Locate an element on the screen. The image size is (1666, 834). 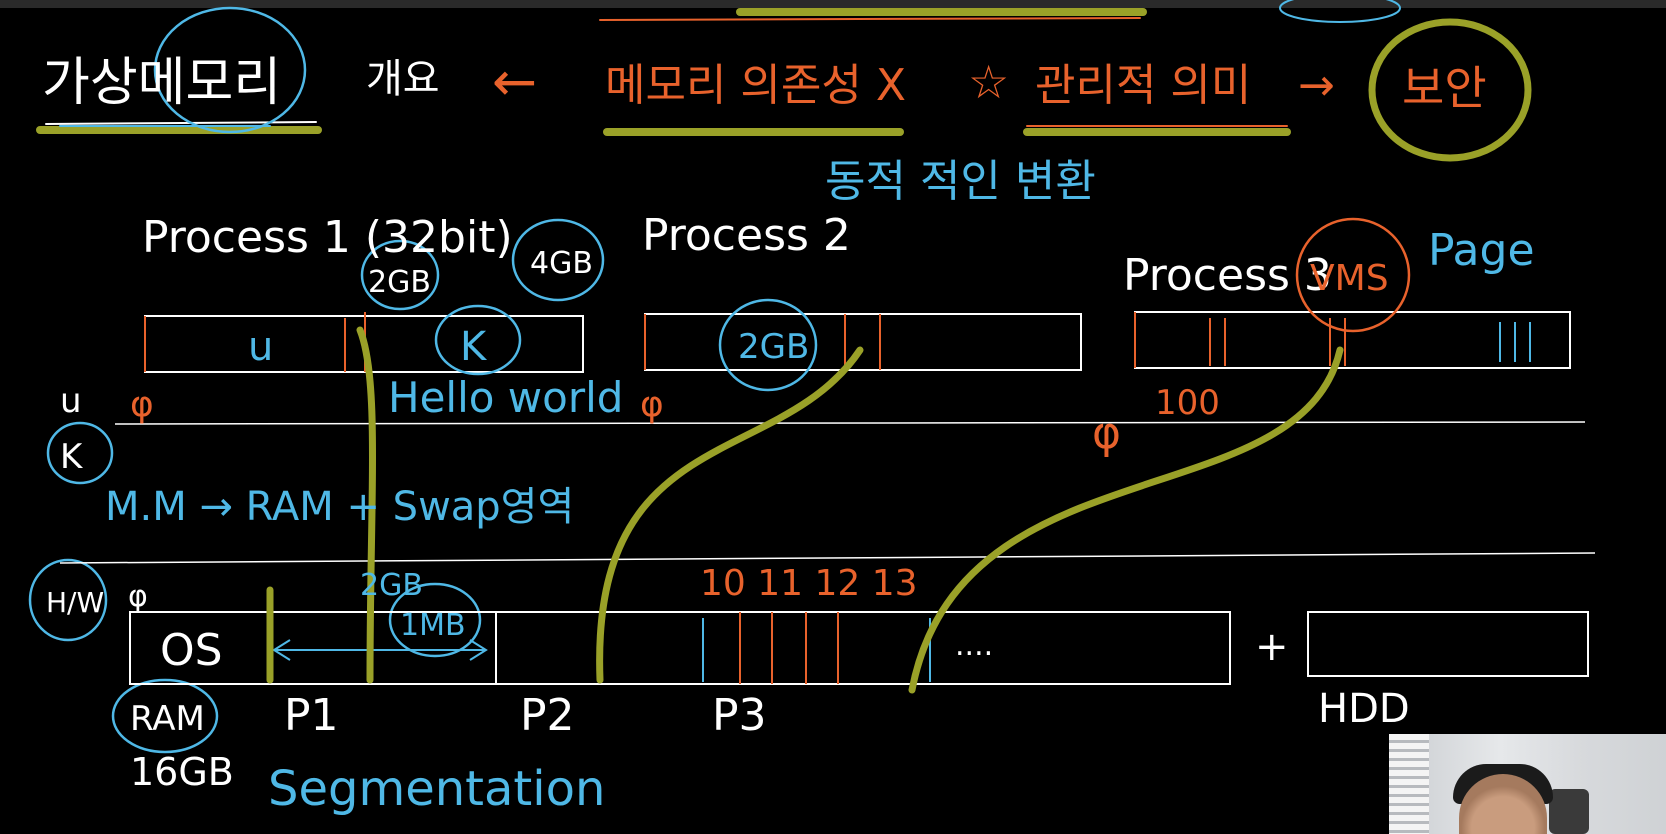
title-arrow-right: → is located at coordinates (1316, 85).